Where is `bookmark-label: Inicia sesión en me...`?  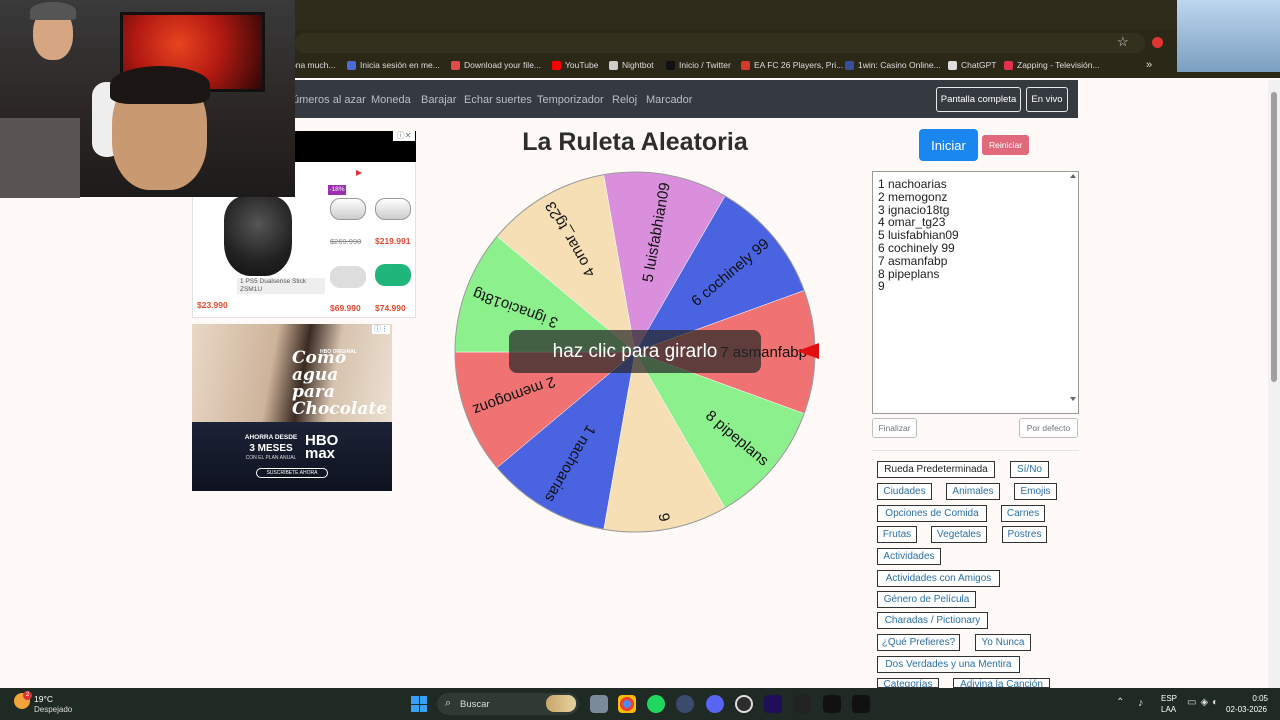 bookmark-label: Inicia sesión en me... is located at coordinates (400, 65).